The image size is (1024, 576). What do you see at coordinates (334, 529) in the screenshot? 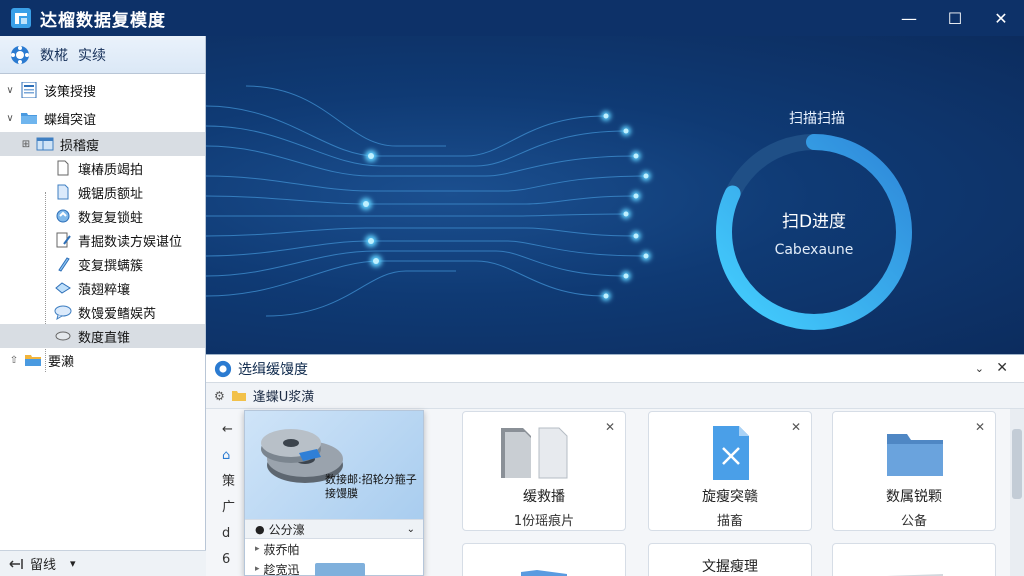
I see `popup-section-header: ● 公分濠 ⌄` at bounding box center [334, 529].